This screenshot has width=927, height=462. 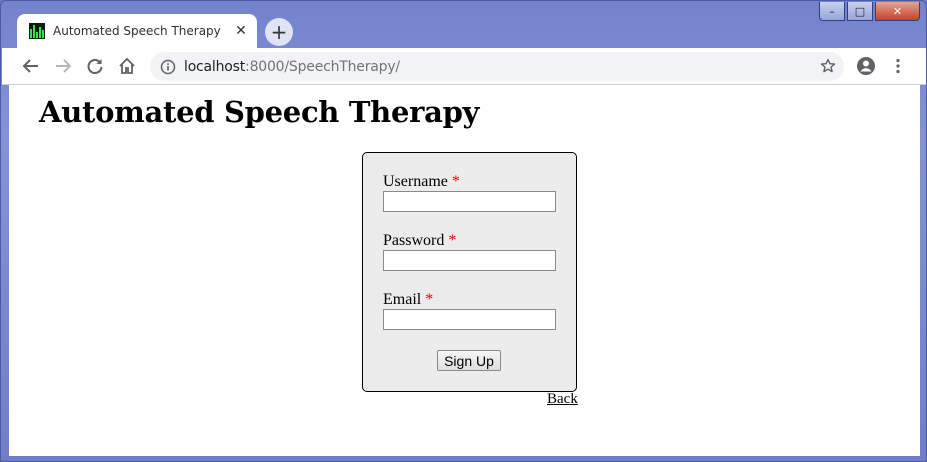 What do you see at coordinates (63, 66) in the screenshot?
I see `arrow-right-icon` at bounding box center [63, 66].